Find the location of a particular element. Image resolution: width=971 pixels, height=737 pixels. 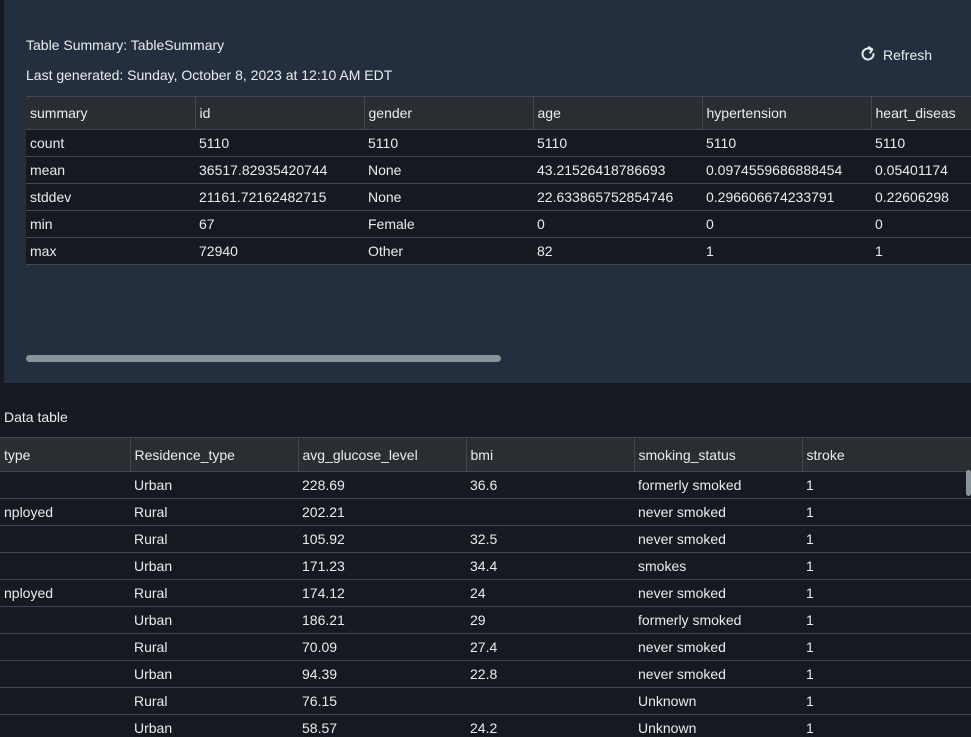

table-row: Urban 171.23 34.4 smokes 1 is located at coordinates (485, 566).